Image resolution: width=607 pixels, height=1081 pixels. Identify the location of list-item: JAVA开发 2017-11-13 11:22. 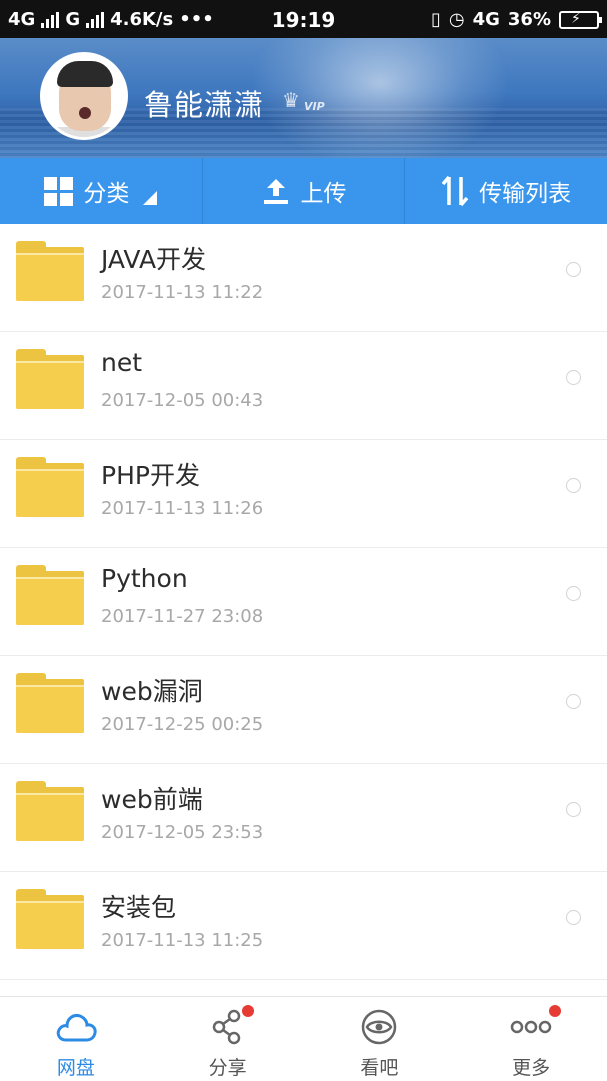
(303, 278).